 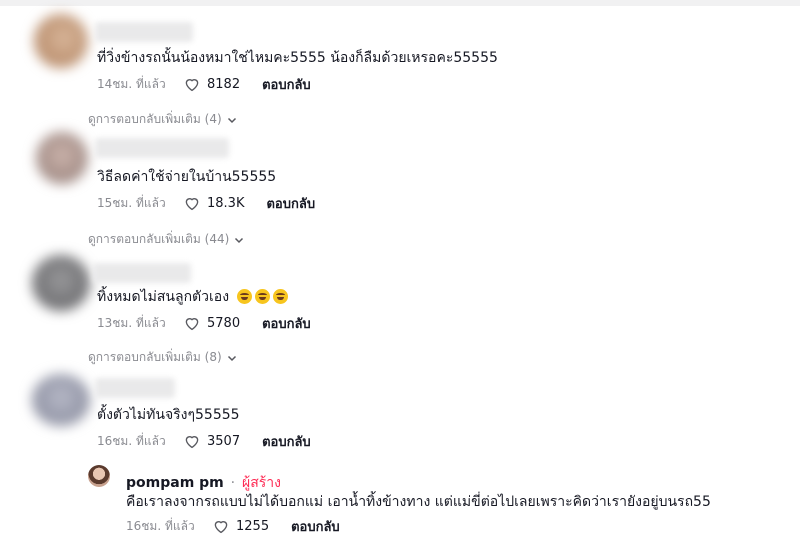 What do you see at coordinates (131, 322) in the screenshot?
I see `comment-time: 13ชม. ที่แล้ว` at bounding box center [131, 322].